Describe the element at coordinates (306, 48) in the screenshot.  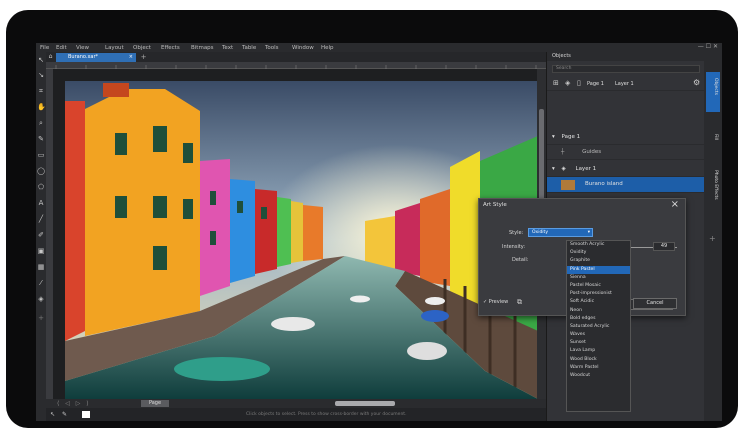
I see `menu-window: Window` at that location.